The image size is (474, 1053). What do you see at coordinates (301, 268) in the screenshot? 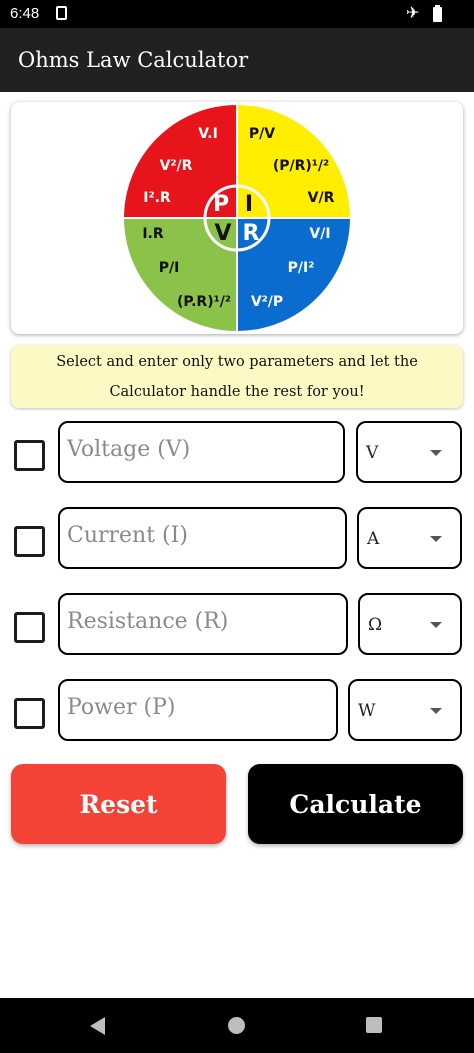
I see `formula-resistance-2: P/I²` at bounding box center [301, 268].